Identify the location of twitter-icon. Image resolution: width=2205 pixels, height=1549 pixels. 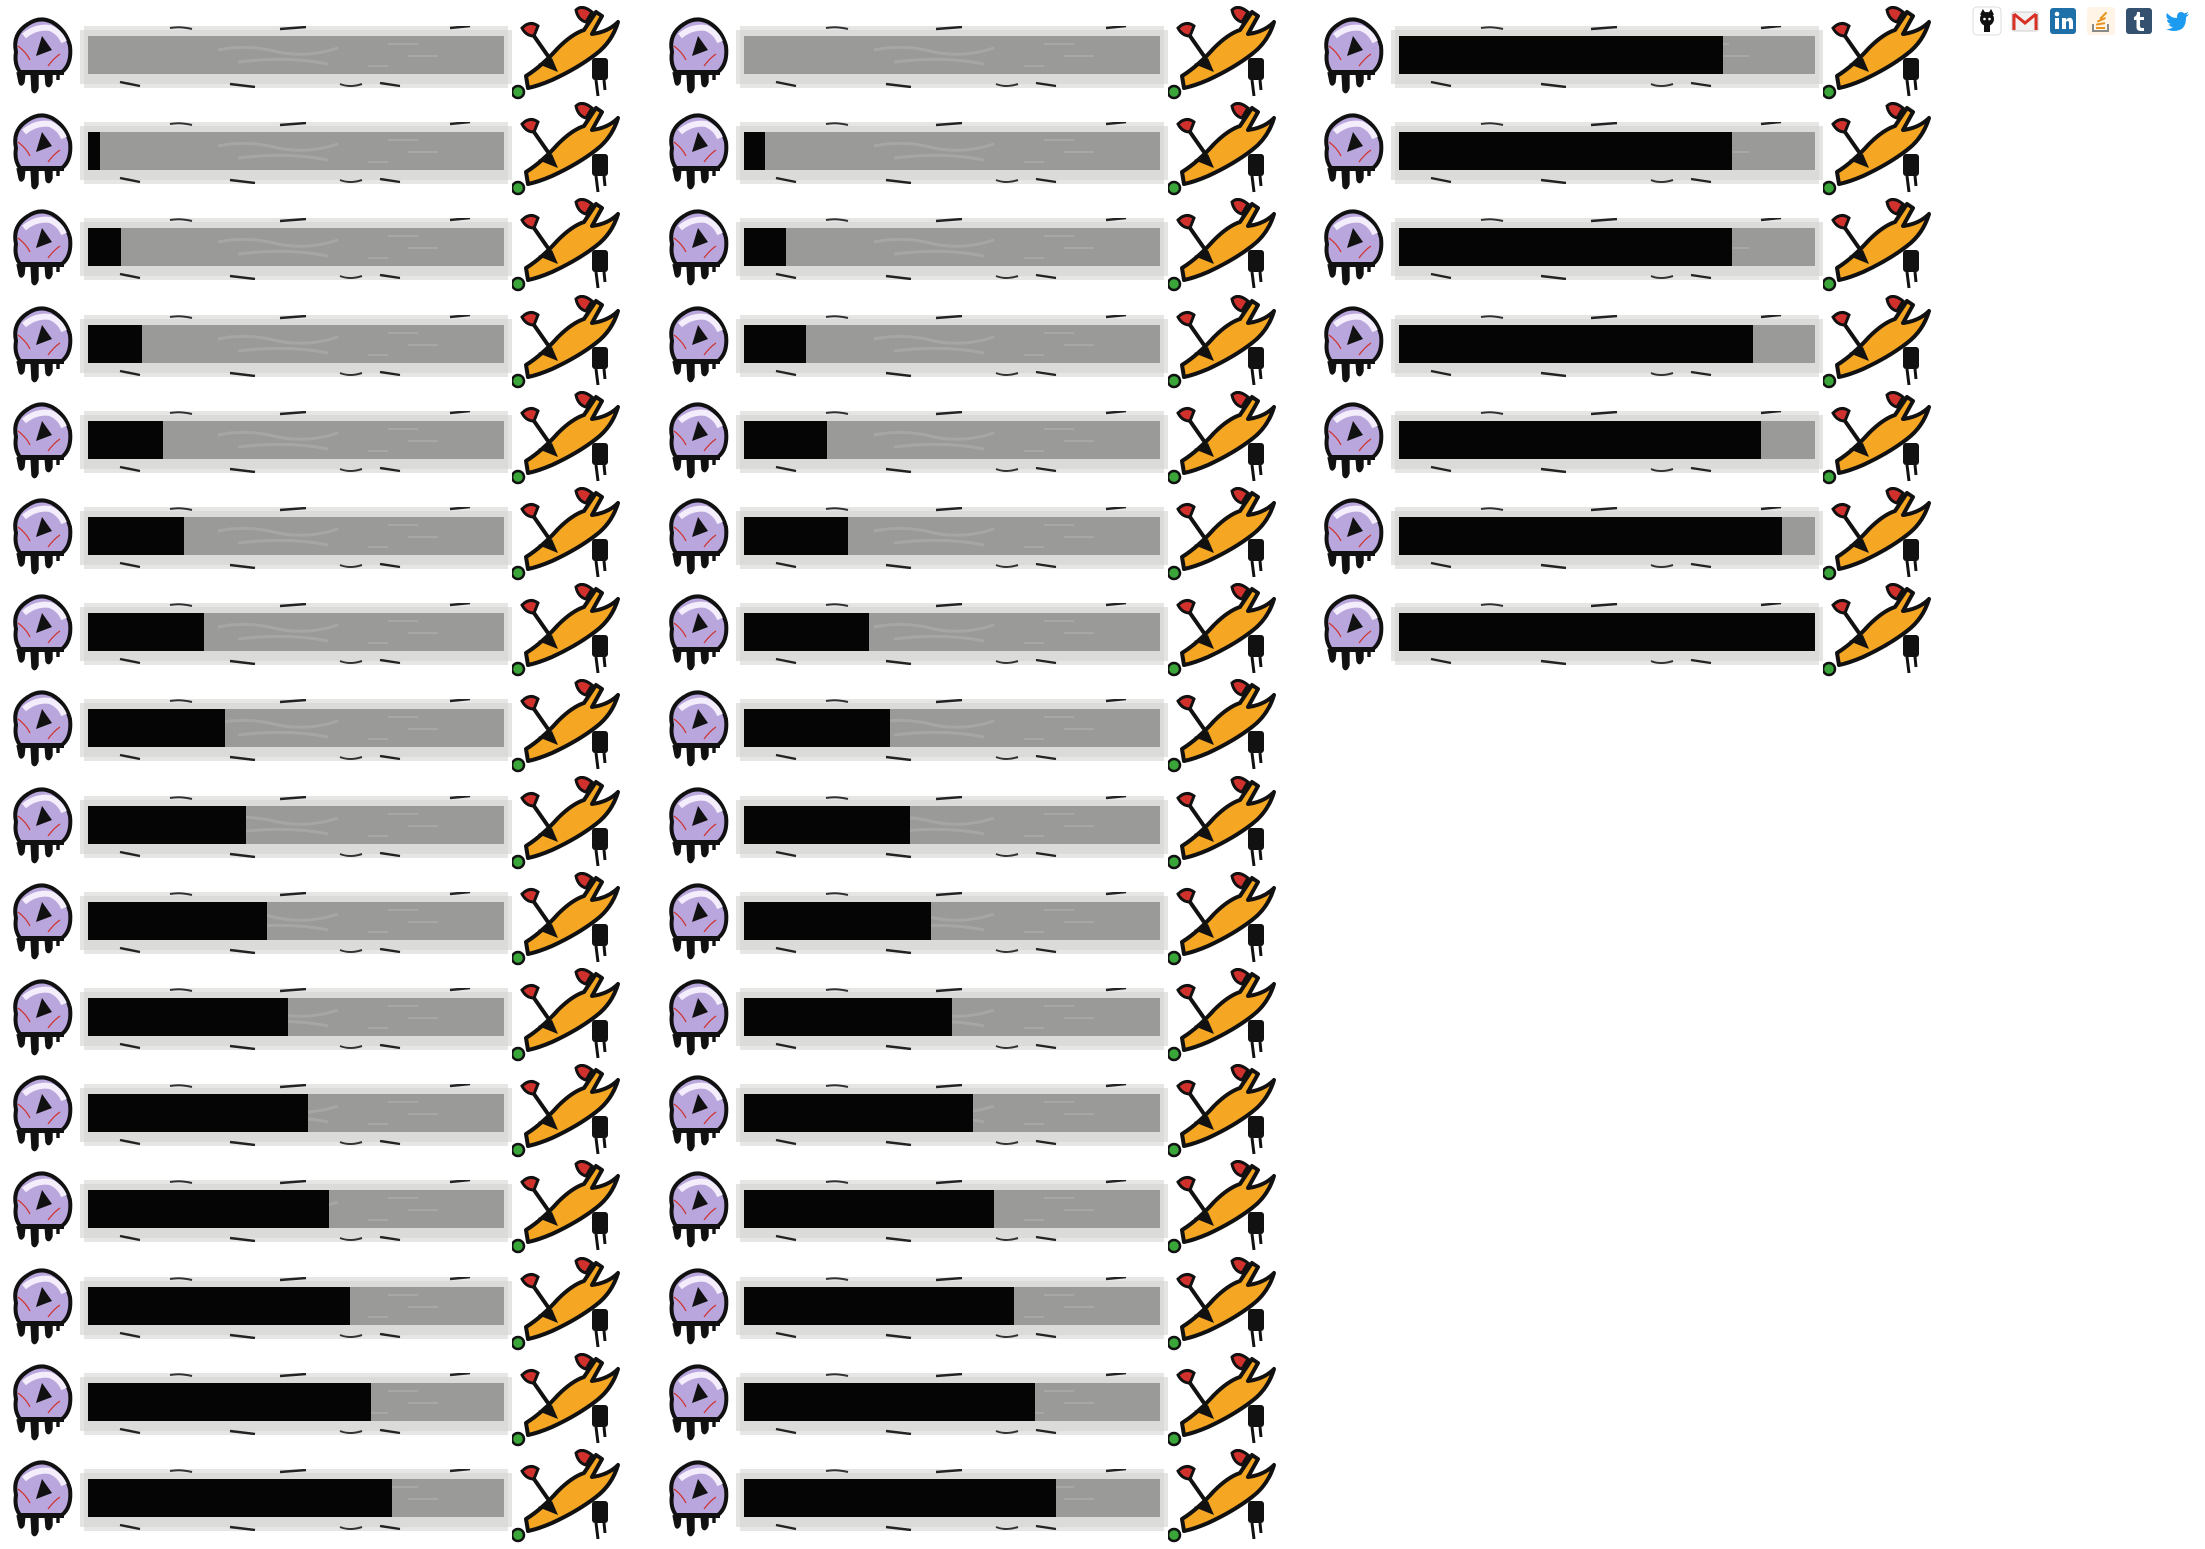
(2177, 21).